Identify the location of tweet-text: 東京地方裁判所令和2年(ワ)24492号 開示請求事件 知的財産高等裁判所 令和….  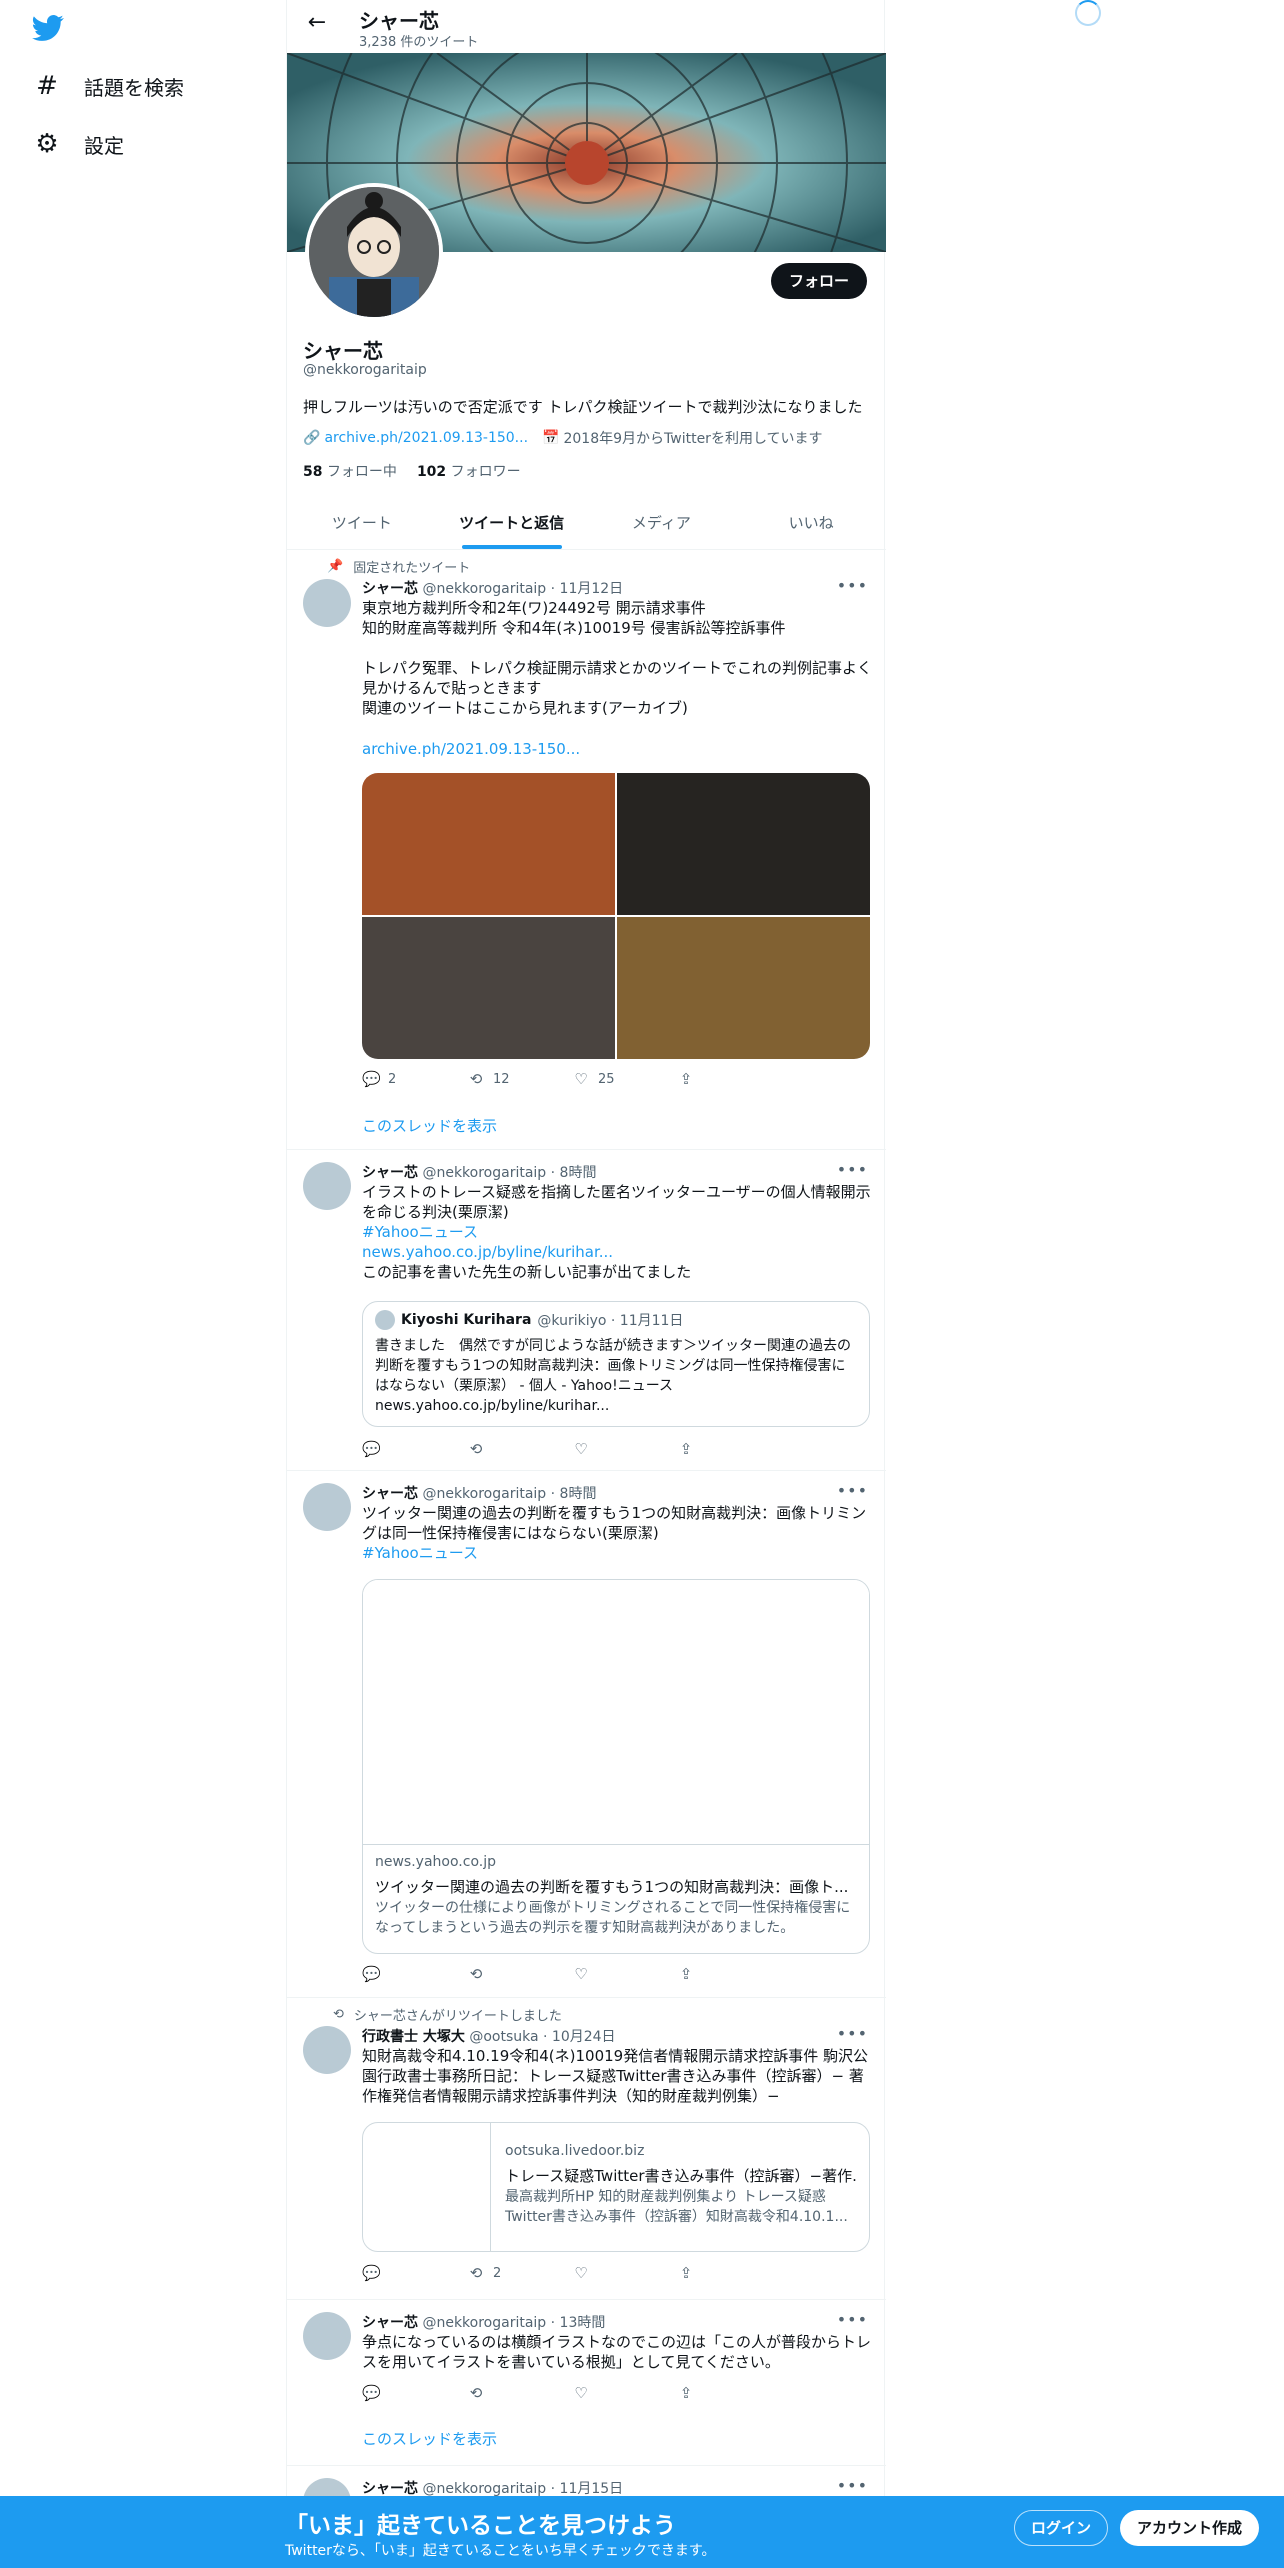
(617, 658).